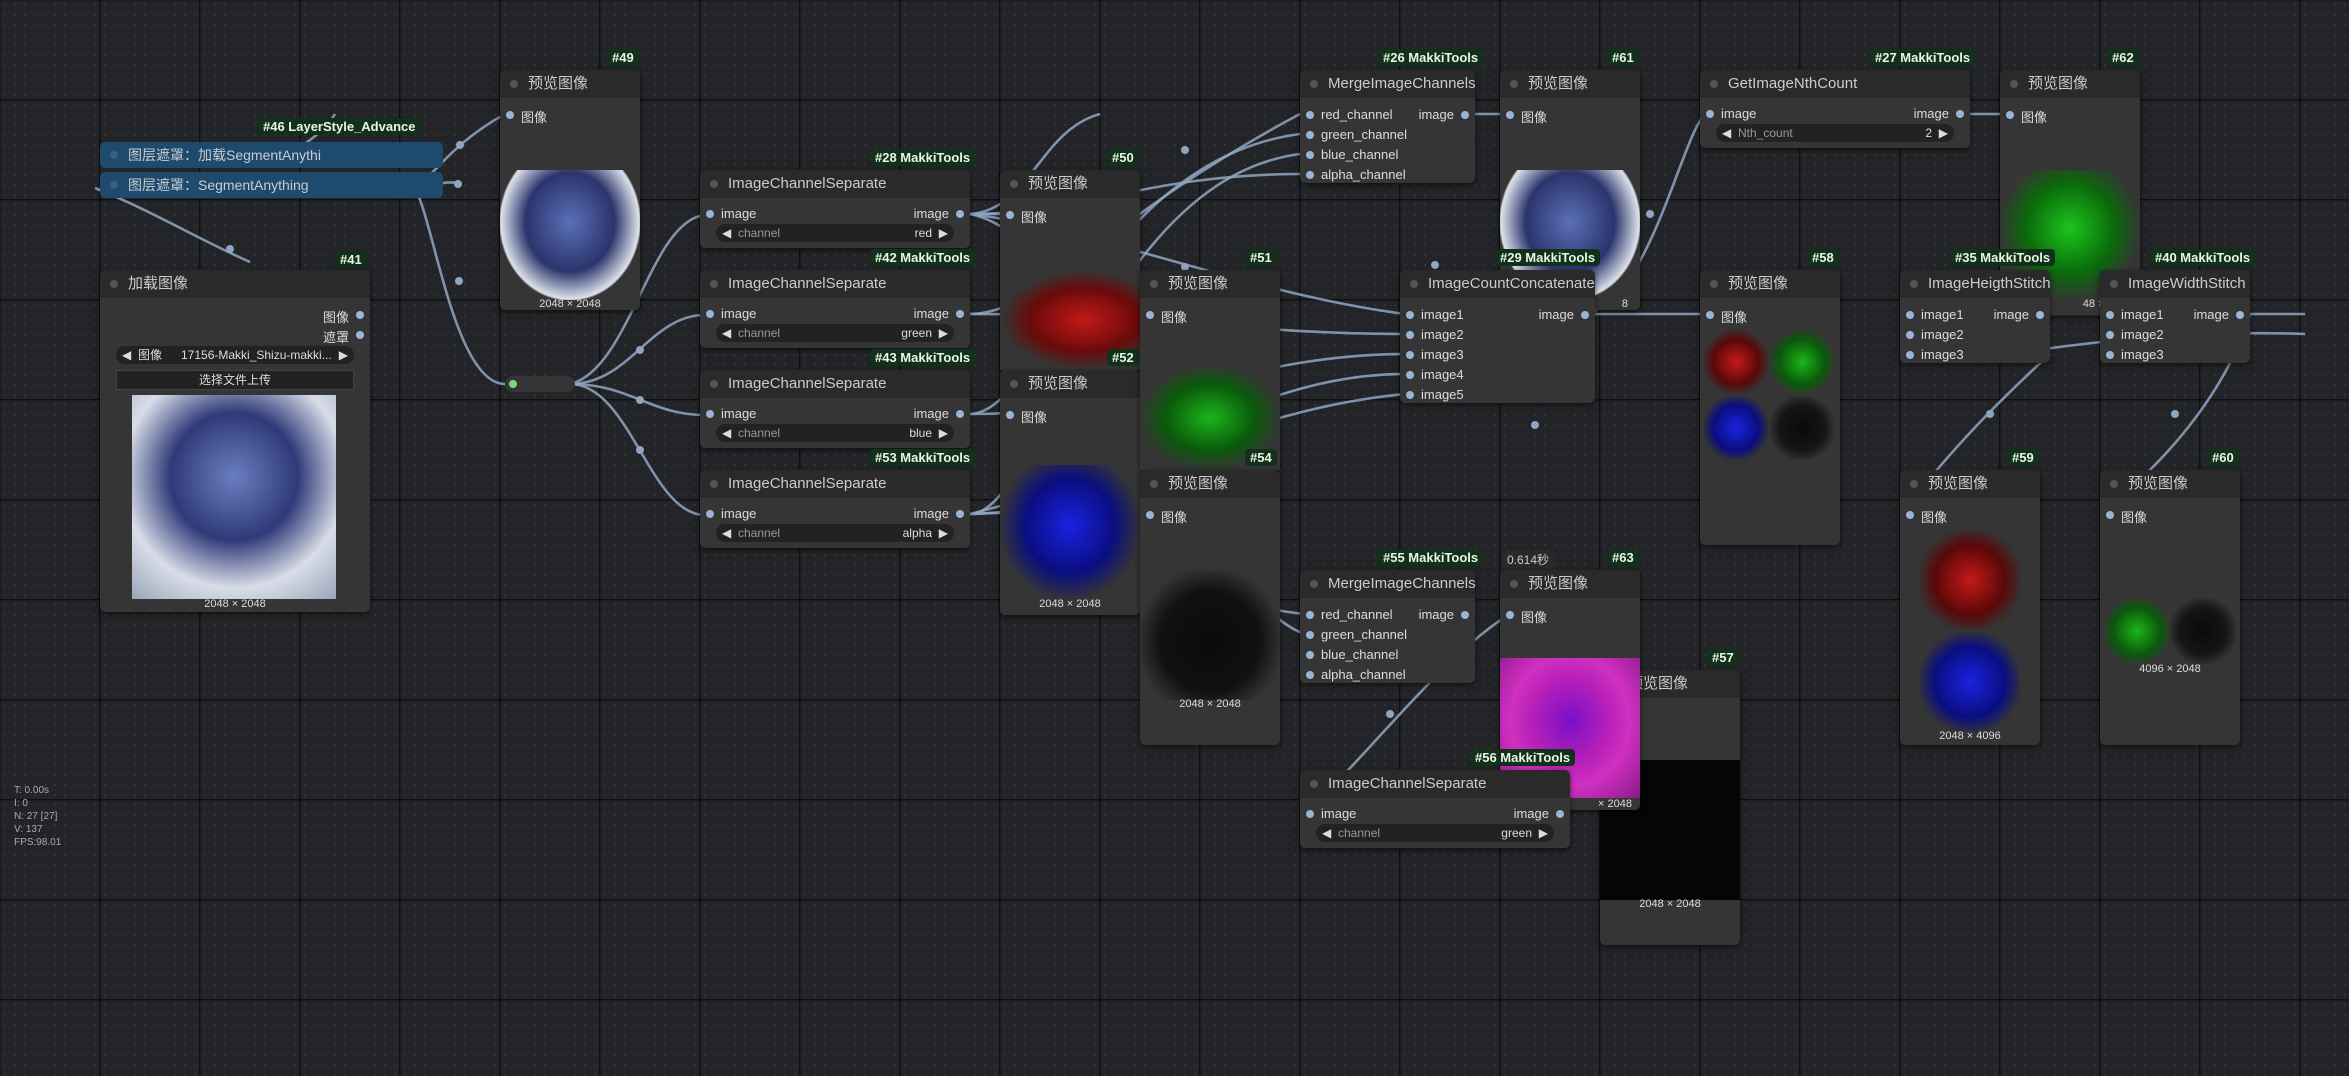 This screenshot has width=2349, height=1076. What do you see at coordinates (835, 433) in the screenshot?
I see `channel-combo: ◀ channel blue ▶` at bounding box center [835, 433].